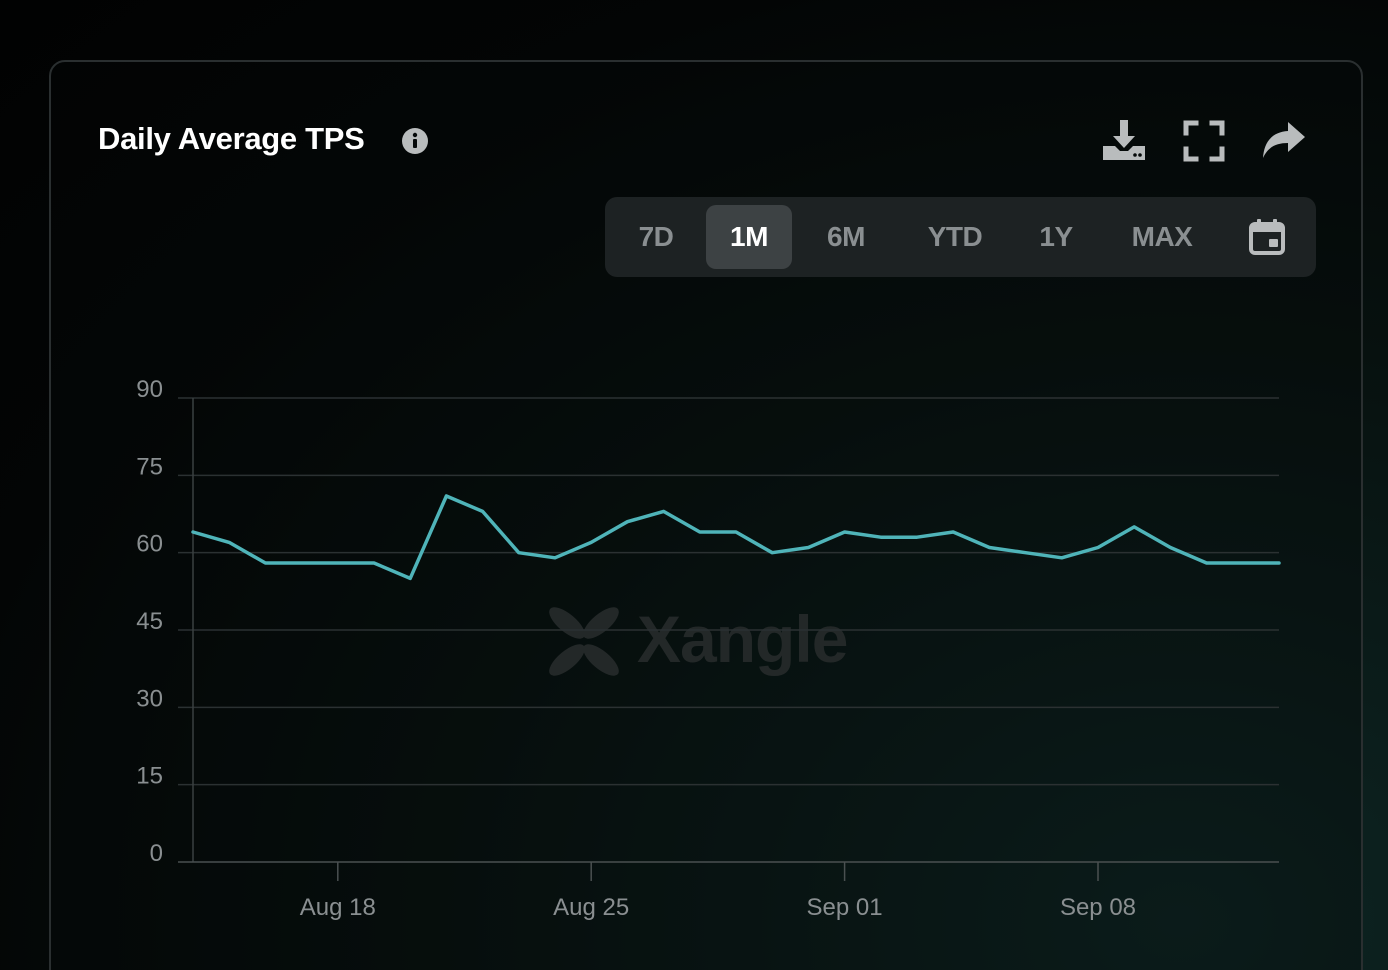 This screenshot has height=970, width=1388. I want to click on y-tick-label: 90, so click(149, 389).